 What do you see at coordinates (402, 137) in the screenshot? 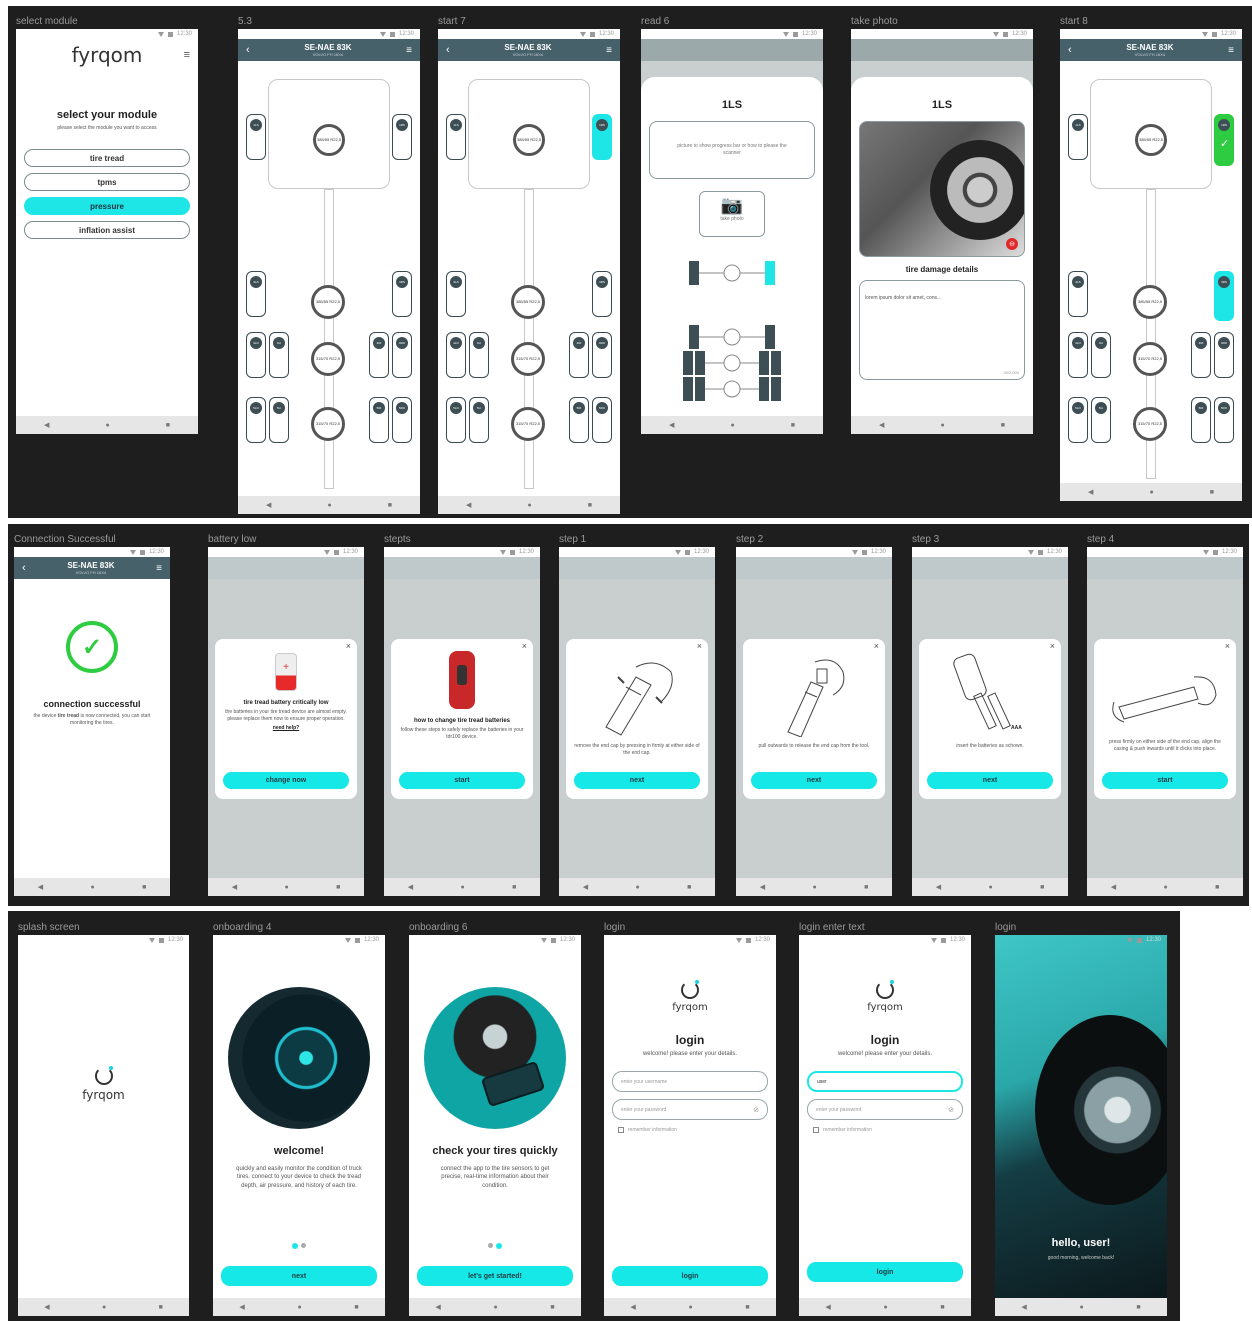
I see `tire-slot-1rs: 1RS` at bounding box center [402, 137].